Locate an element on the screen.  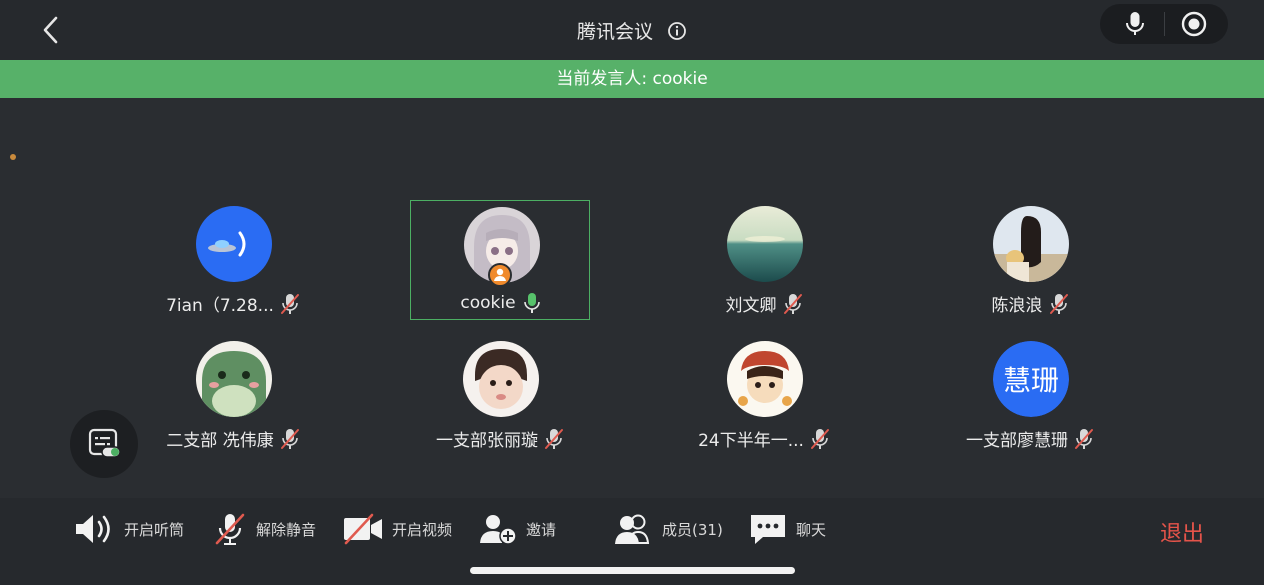
info-icon is located at coordinates (677, 31).